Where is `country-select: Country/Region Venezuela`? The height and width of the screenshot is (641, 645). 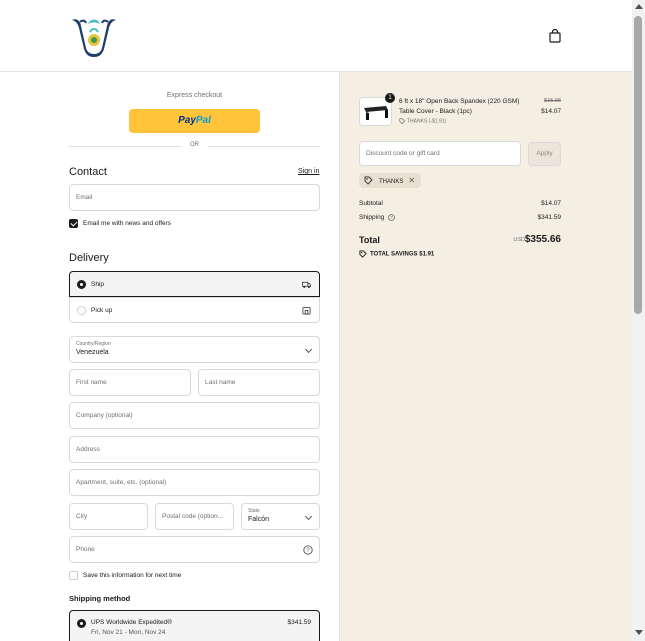 country-select: Country/Region Venezuela is located at coordinates (194, 349).